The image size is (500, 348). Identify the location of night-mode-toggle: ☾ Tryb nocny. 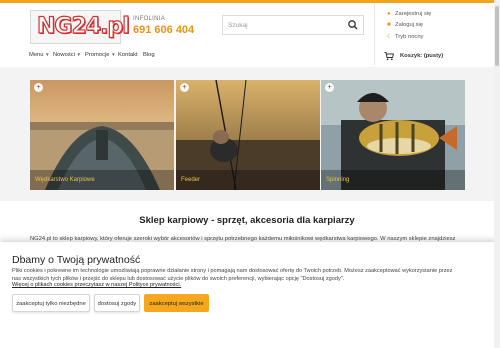
(405, 36).